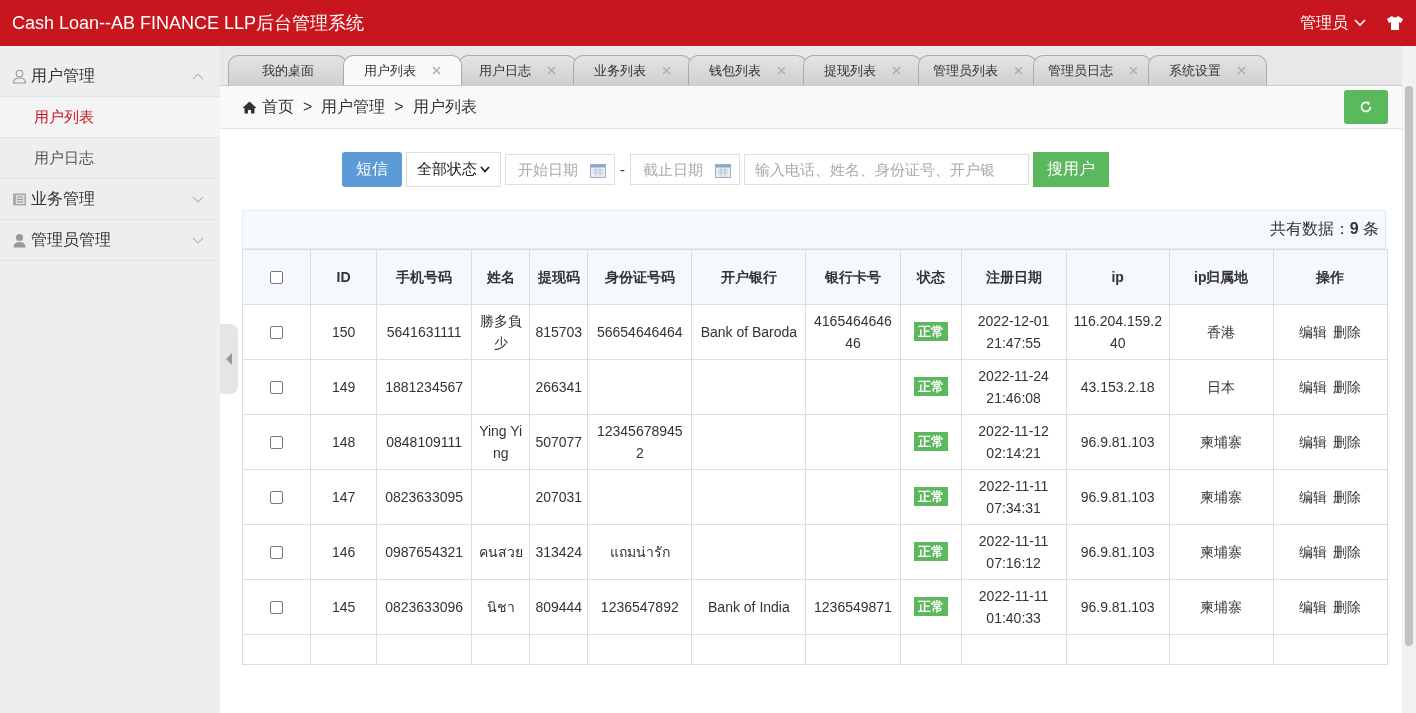  What do you see at coordinates (19, 199) in the screenshot?
I see `book-icon` at bounding box center [19, 199].